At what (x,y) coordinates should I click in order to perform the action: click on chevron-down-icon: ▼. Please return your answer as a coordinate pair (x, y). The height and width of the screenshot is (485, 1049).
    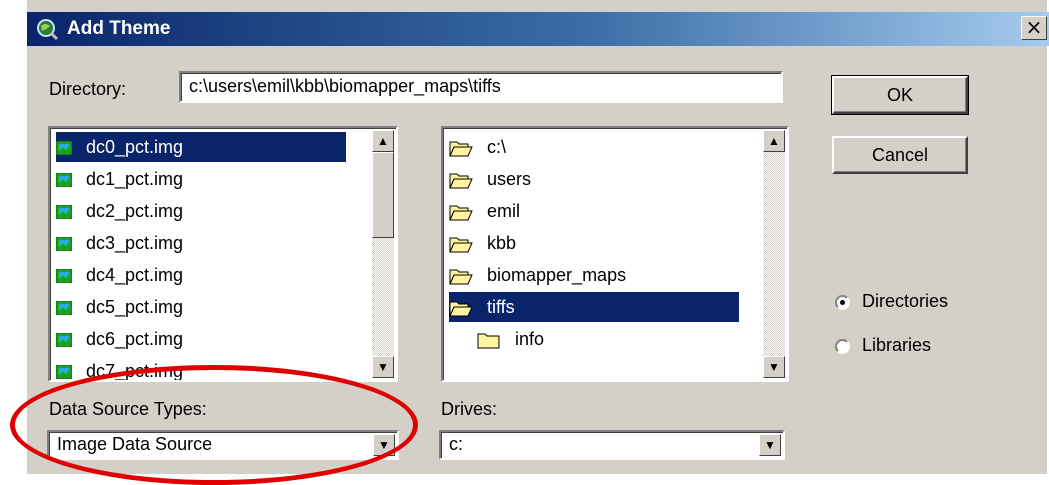
    Looking at the image, I should click on (770, 445).